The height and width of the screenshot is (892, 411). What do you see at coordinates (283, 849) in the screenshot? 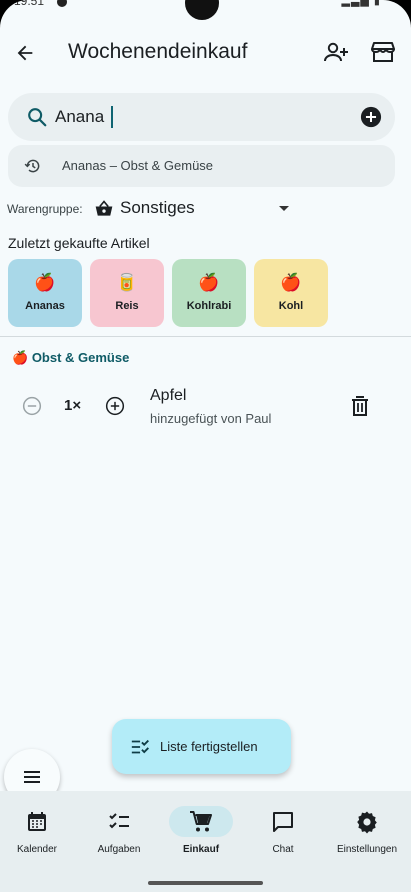
I see `nav-label: Chat` at bounding box center [283, 849].